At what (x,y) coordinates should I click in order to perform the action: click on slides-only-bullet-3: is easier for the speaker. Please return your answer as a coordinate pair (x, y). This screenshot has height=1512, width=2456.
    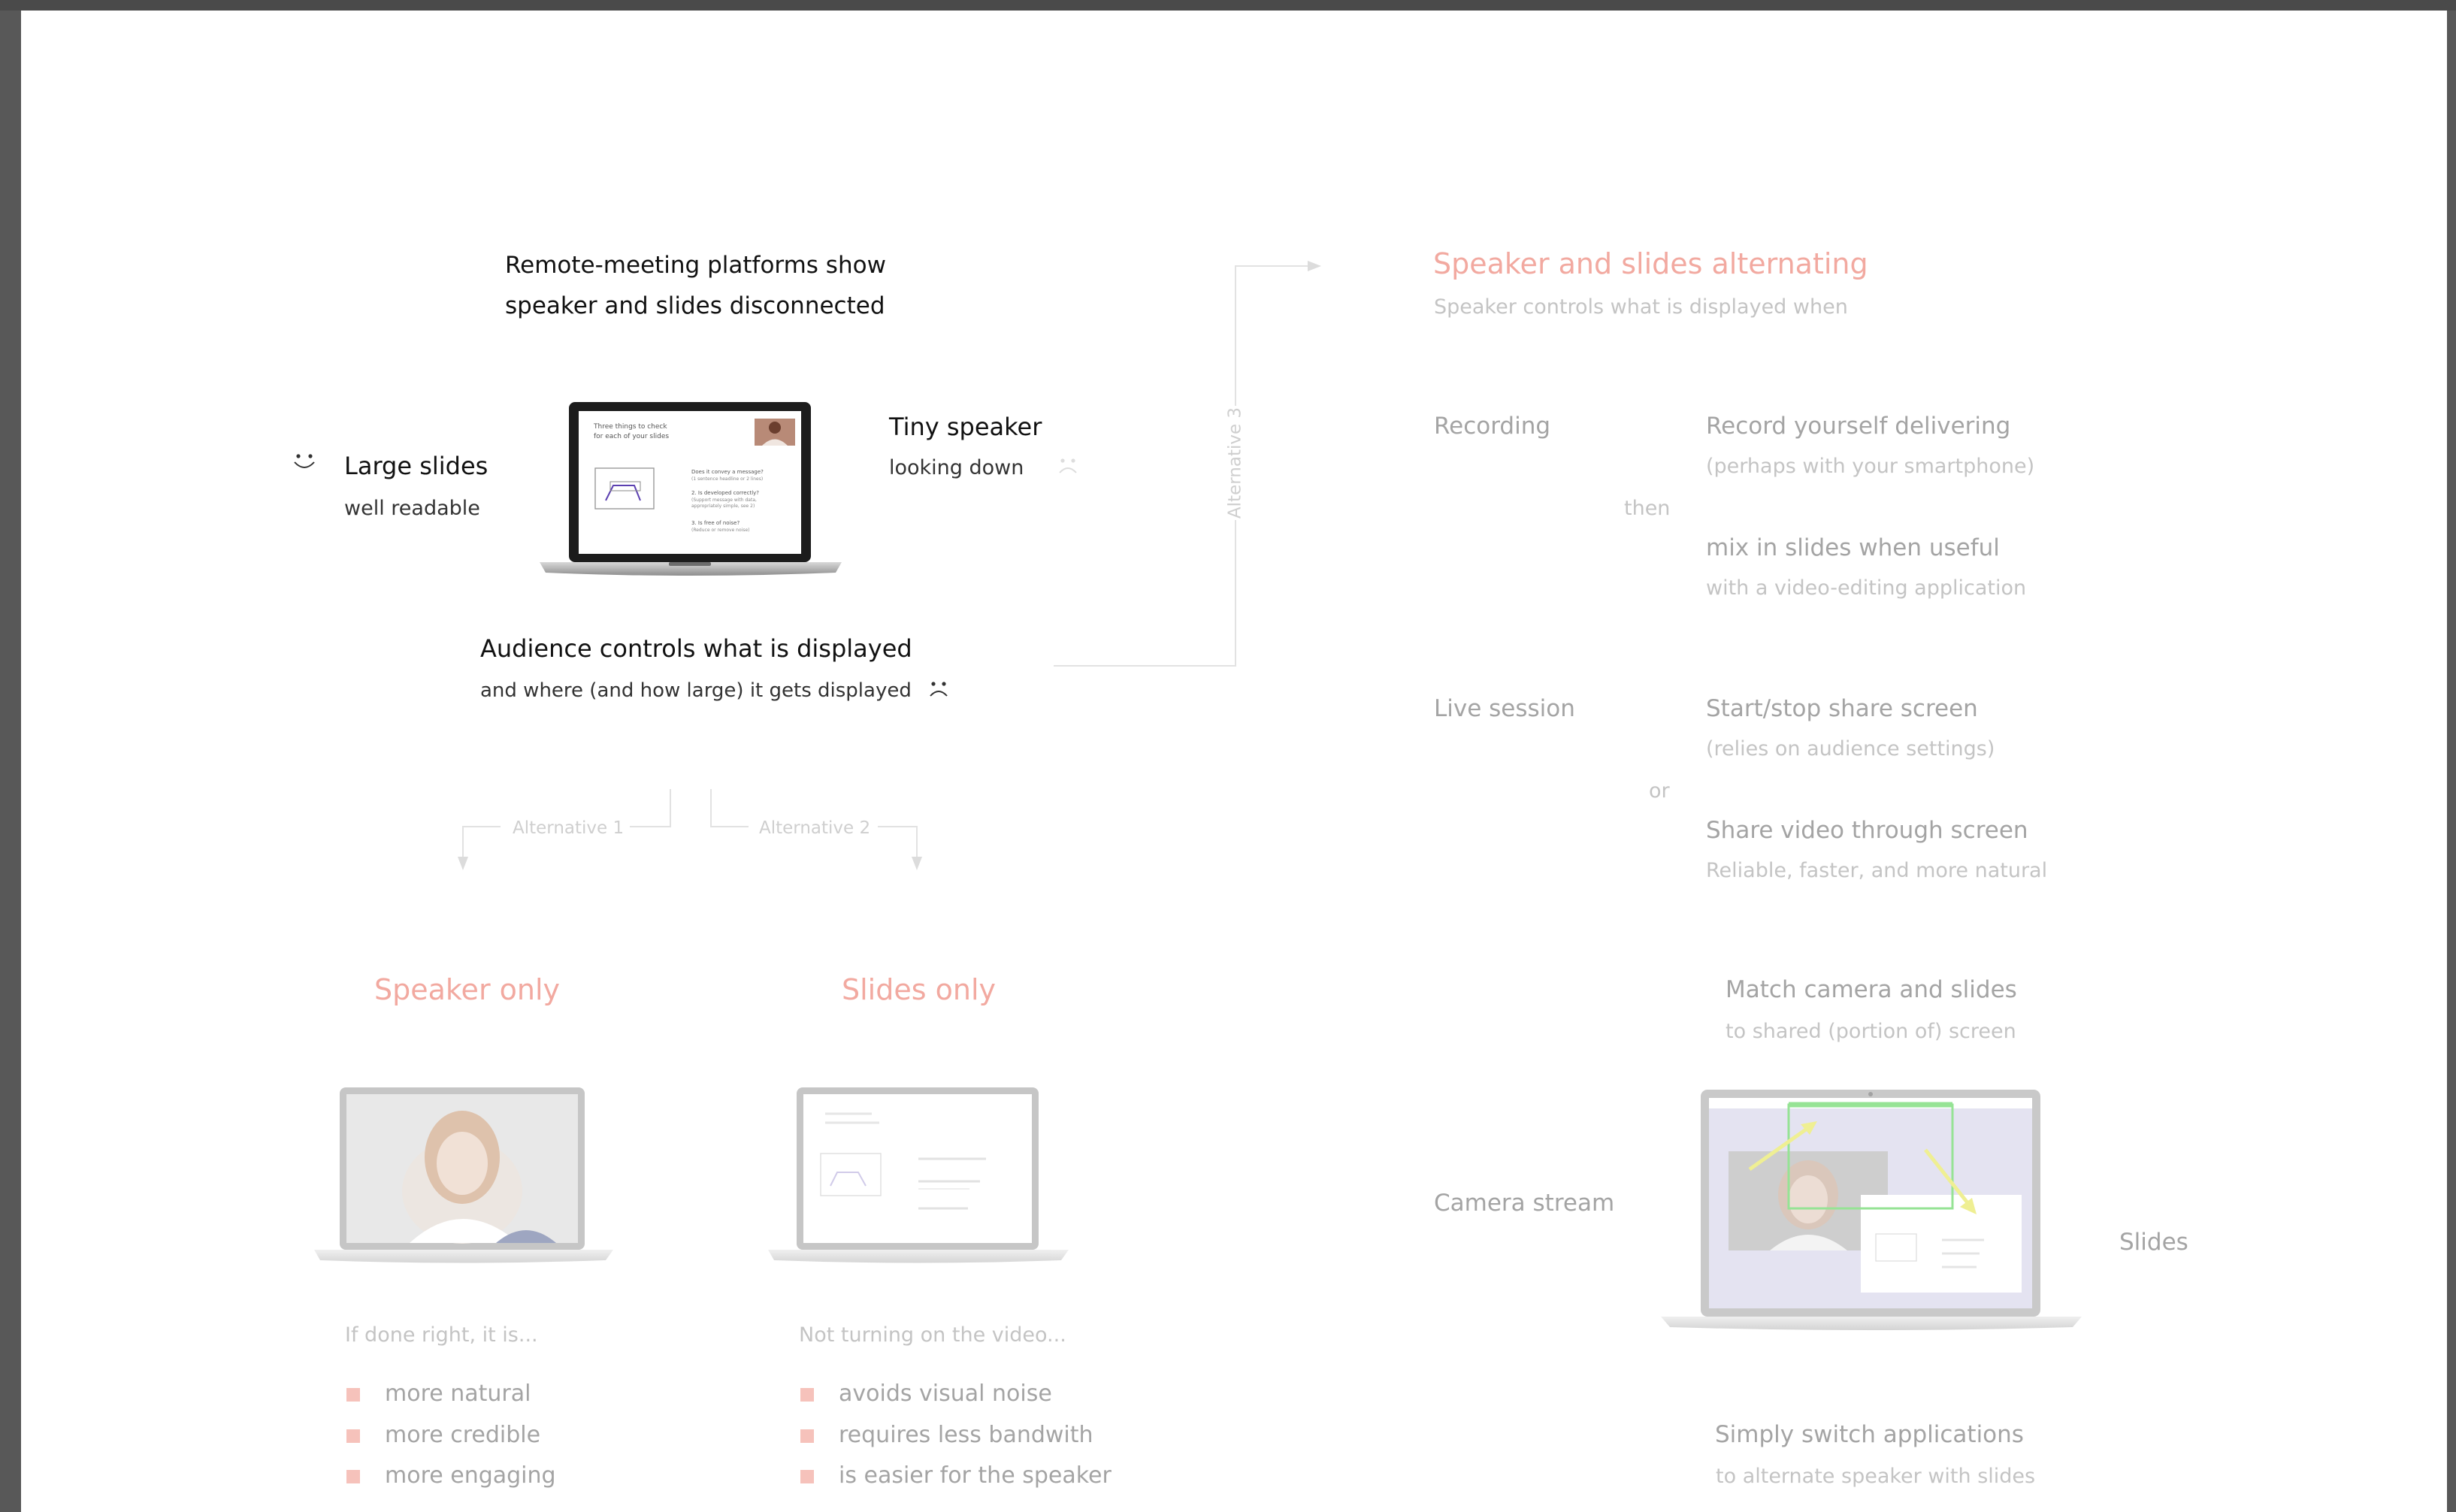
    Looking at the image, I should click on (975, 1476).